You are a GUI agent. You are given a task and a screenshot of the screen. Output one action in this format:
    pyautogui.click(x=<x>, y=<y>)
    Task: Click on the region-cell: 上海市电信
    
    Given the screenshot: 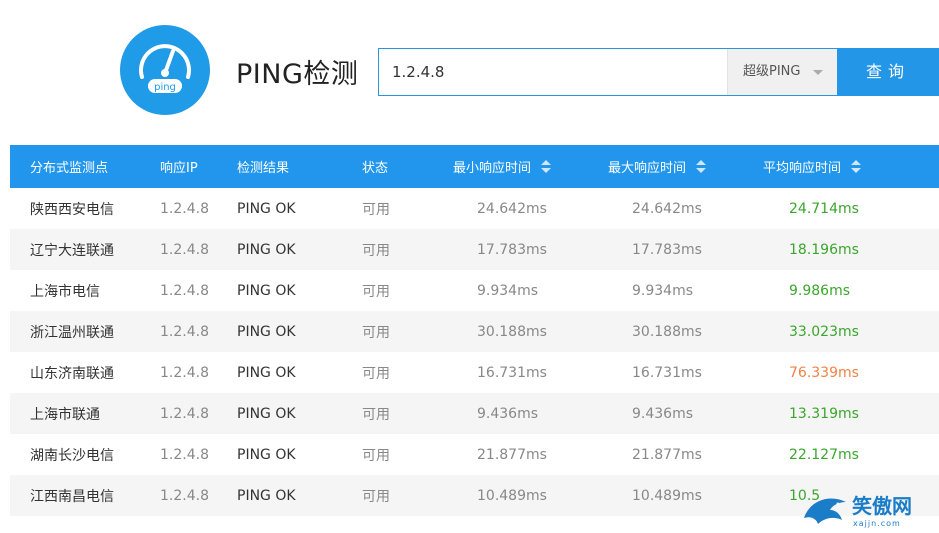 What is the action you would take?
    pyautogui.click(x=65, y=291)
    